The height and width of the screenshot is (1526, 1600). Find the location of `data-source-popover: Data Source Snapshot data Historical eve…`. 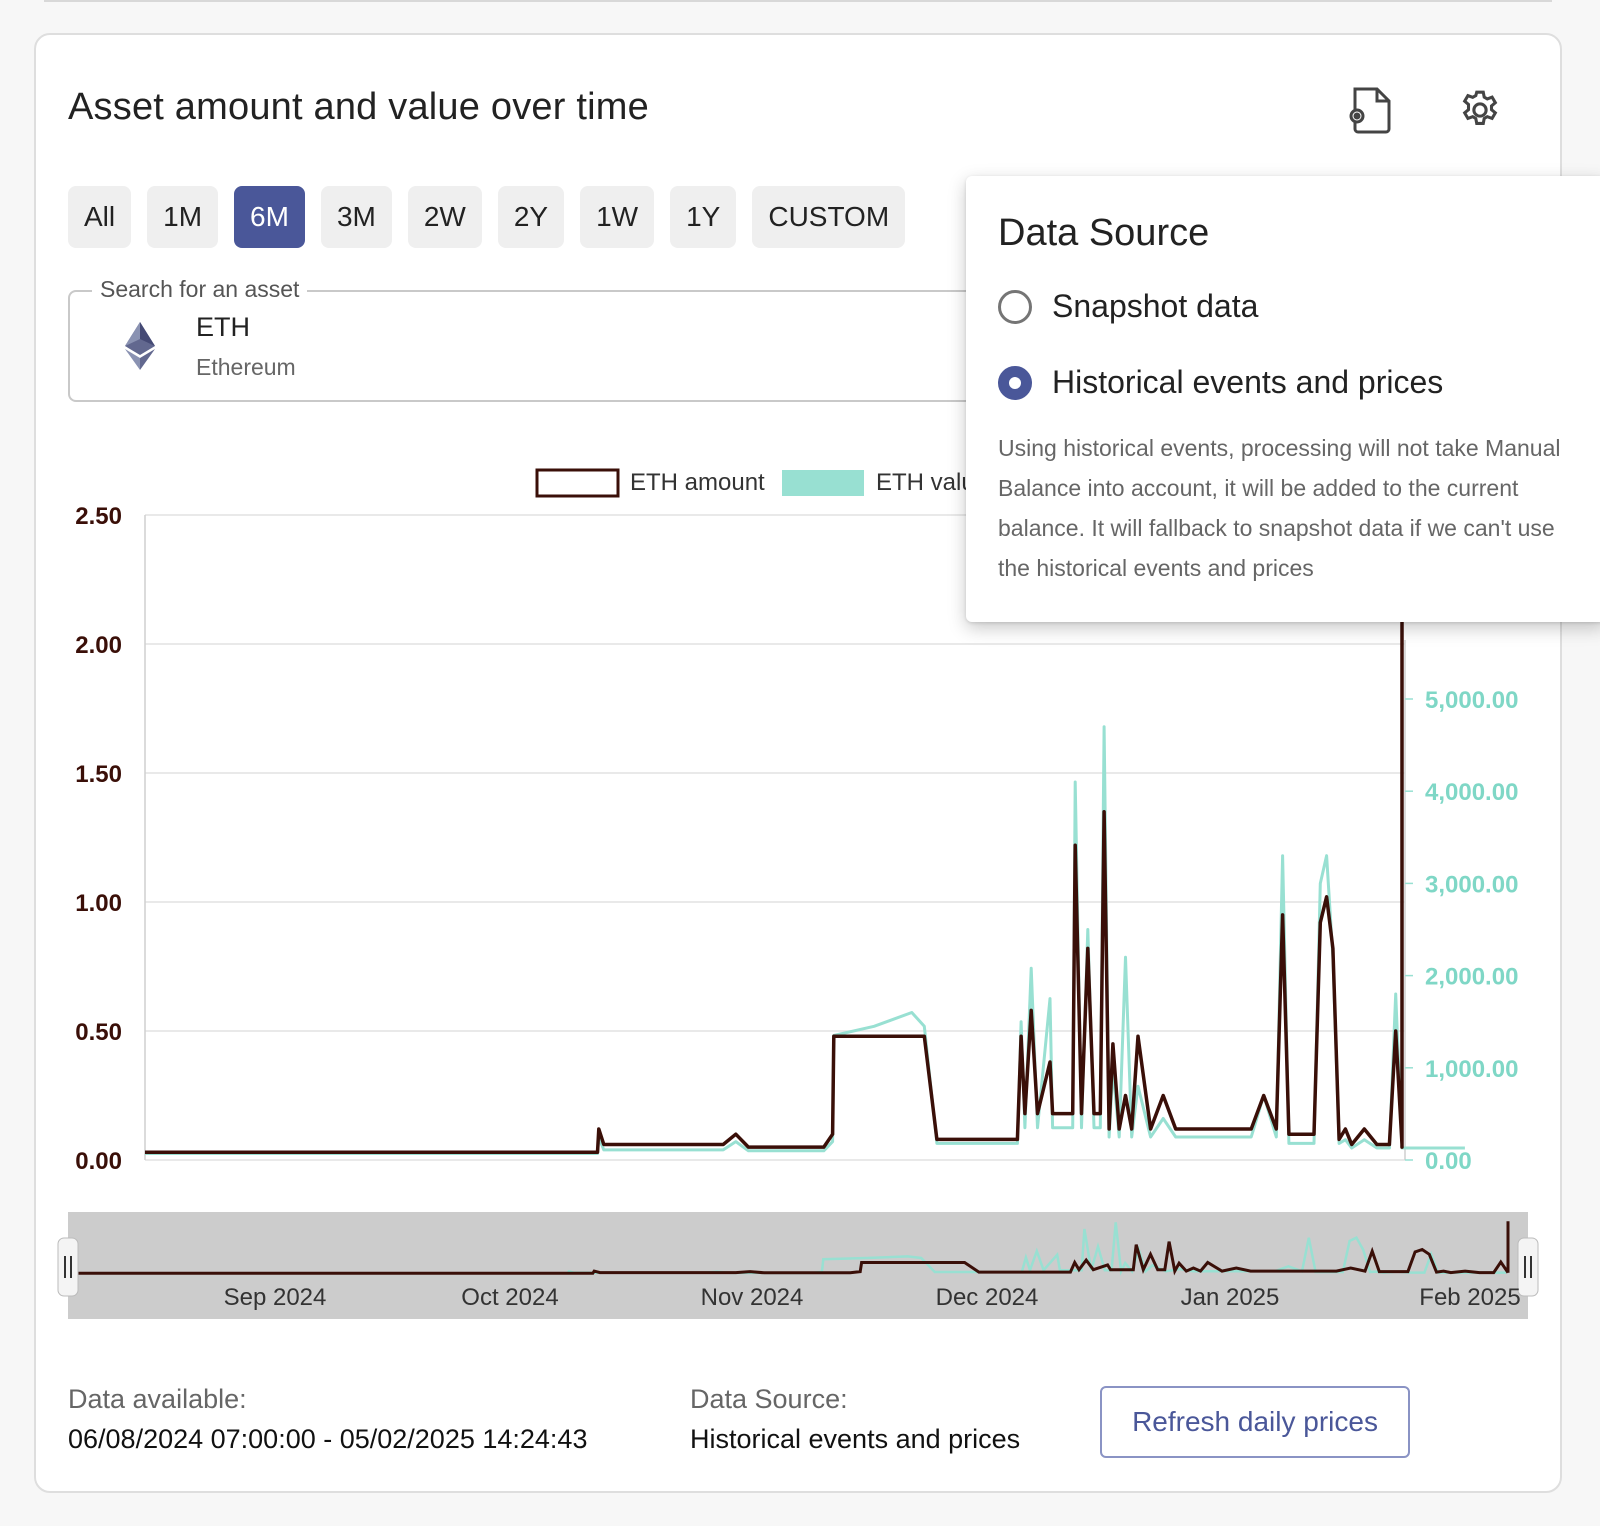

data-source-popover: Data Source Snapshot data Historical eve… is located at coordinates (1283, 399).